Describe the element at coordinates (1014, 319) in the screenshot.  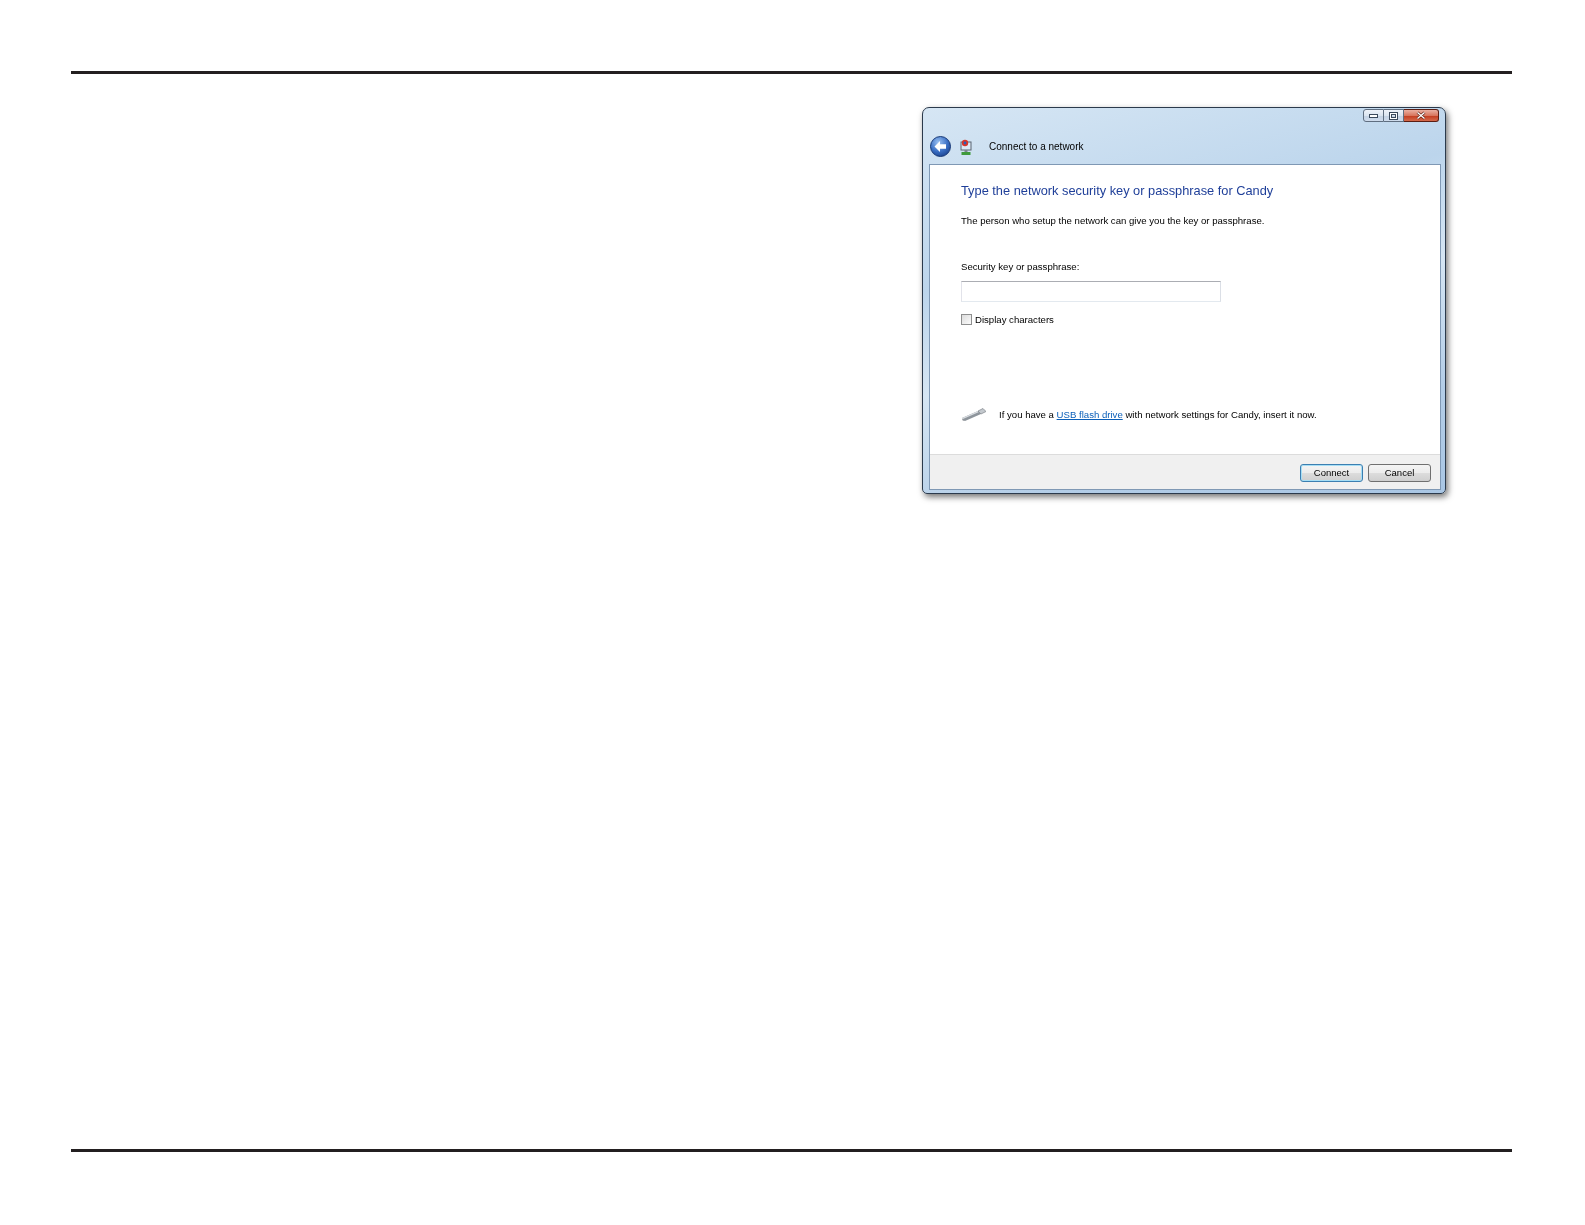
I see `checkbox-label: Display characters` at that location.